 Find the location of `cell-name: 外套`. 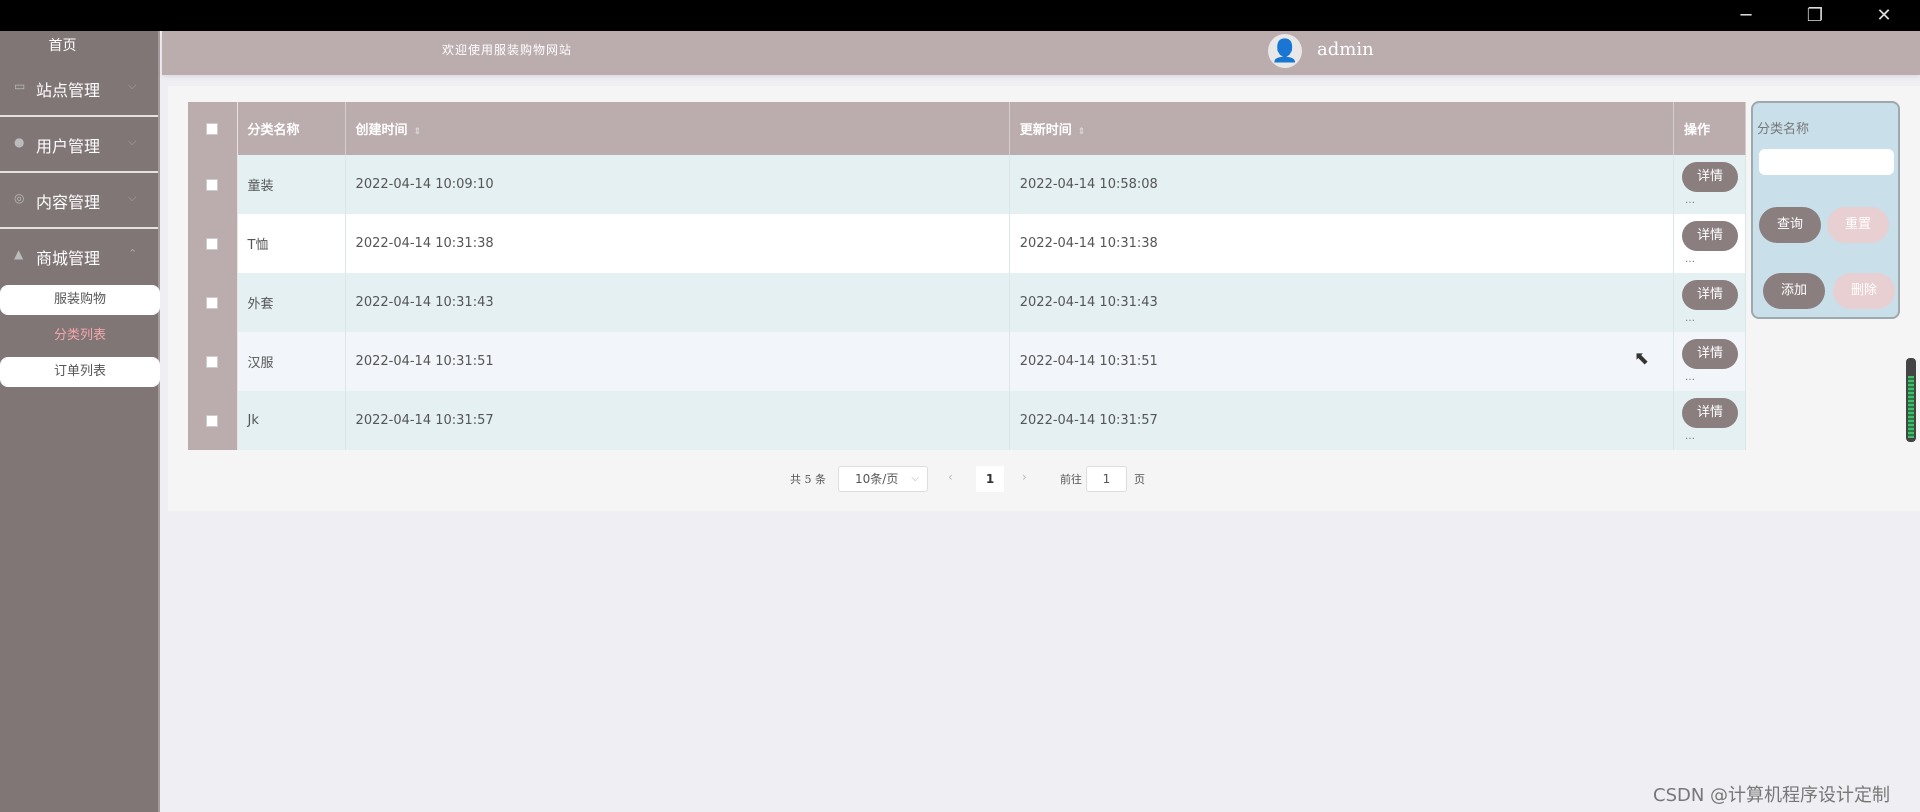

cell-name: 外套 is located at coordinates (291, 302).